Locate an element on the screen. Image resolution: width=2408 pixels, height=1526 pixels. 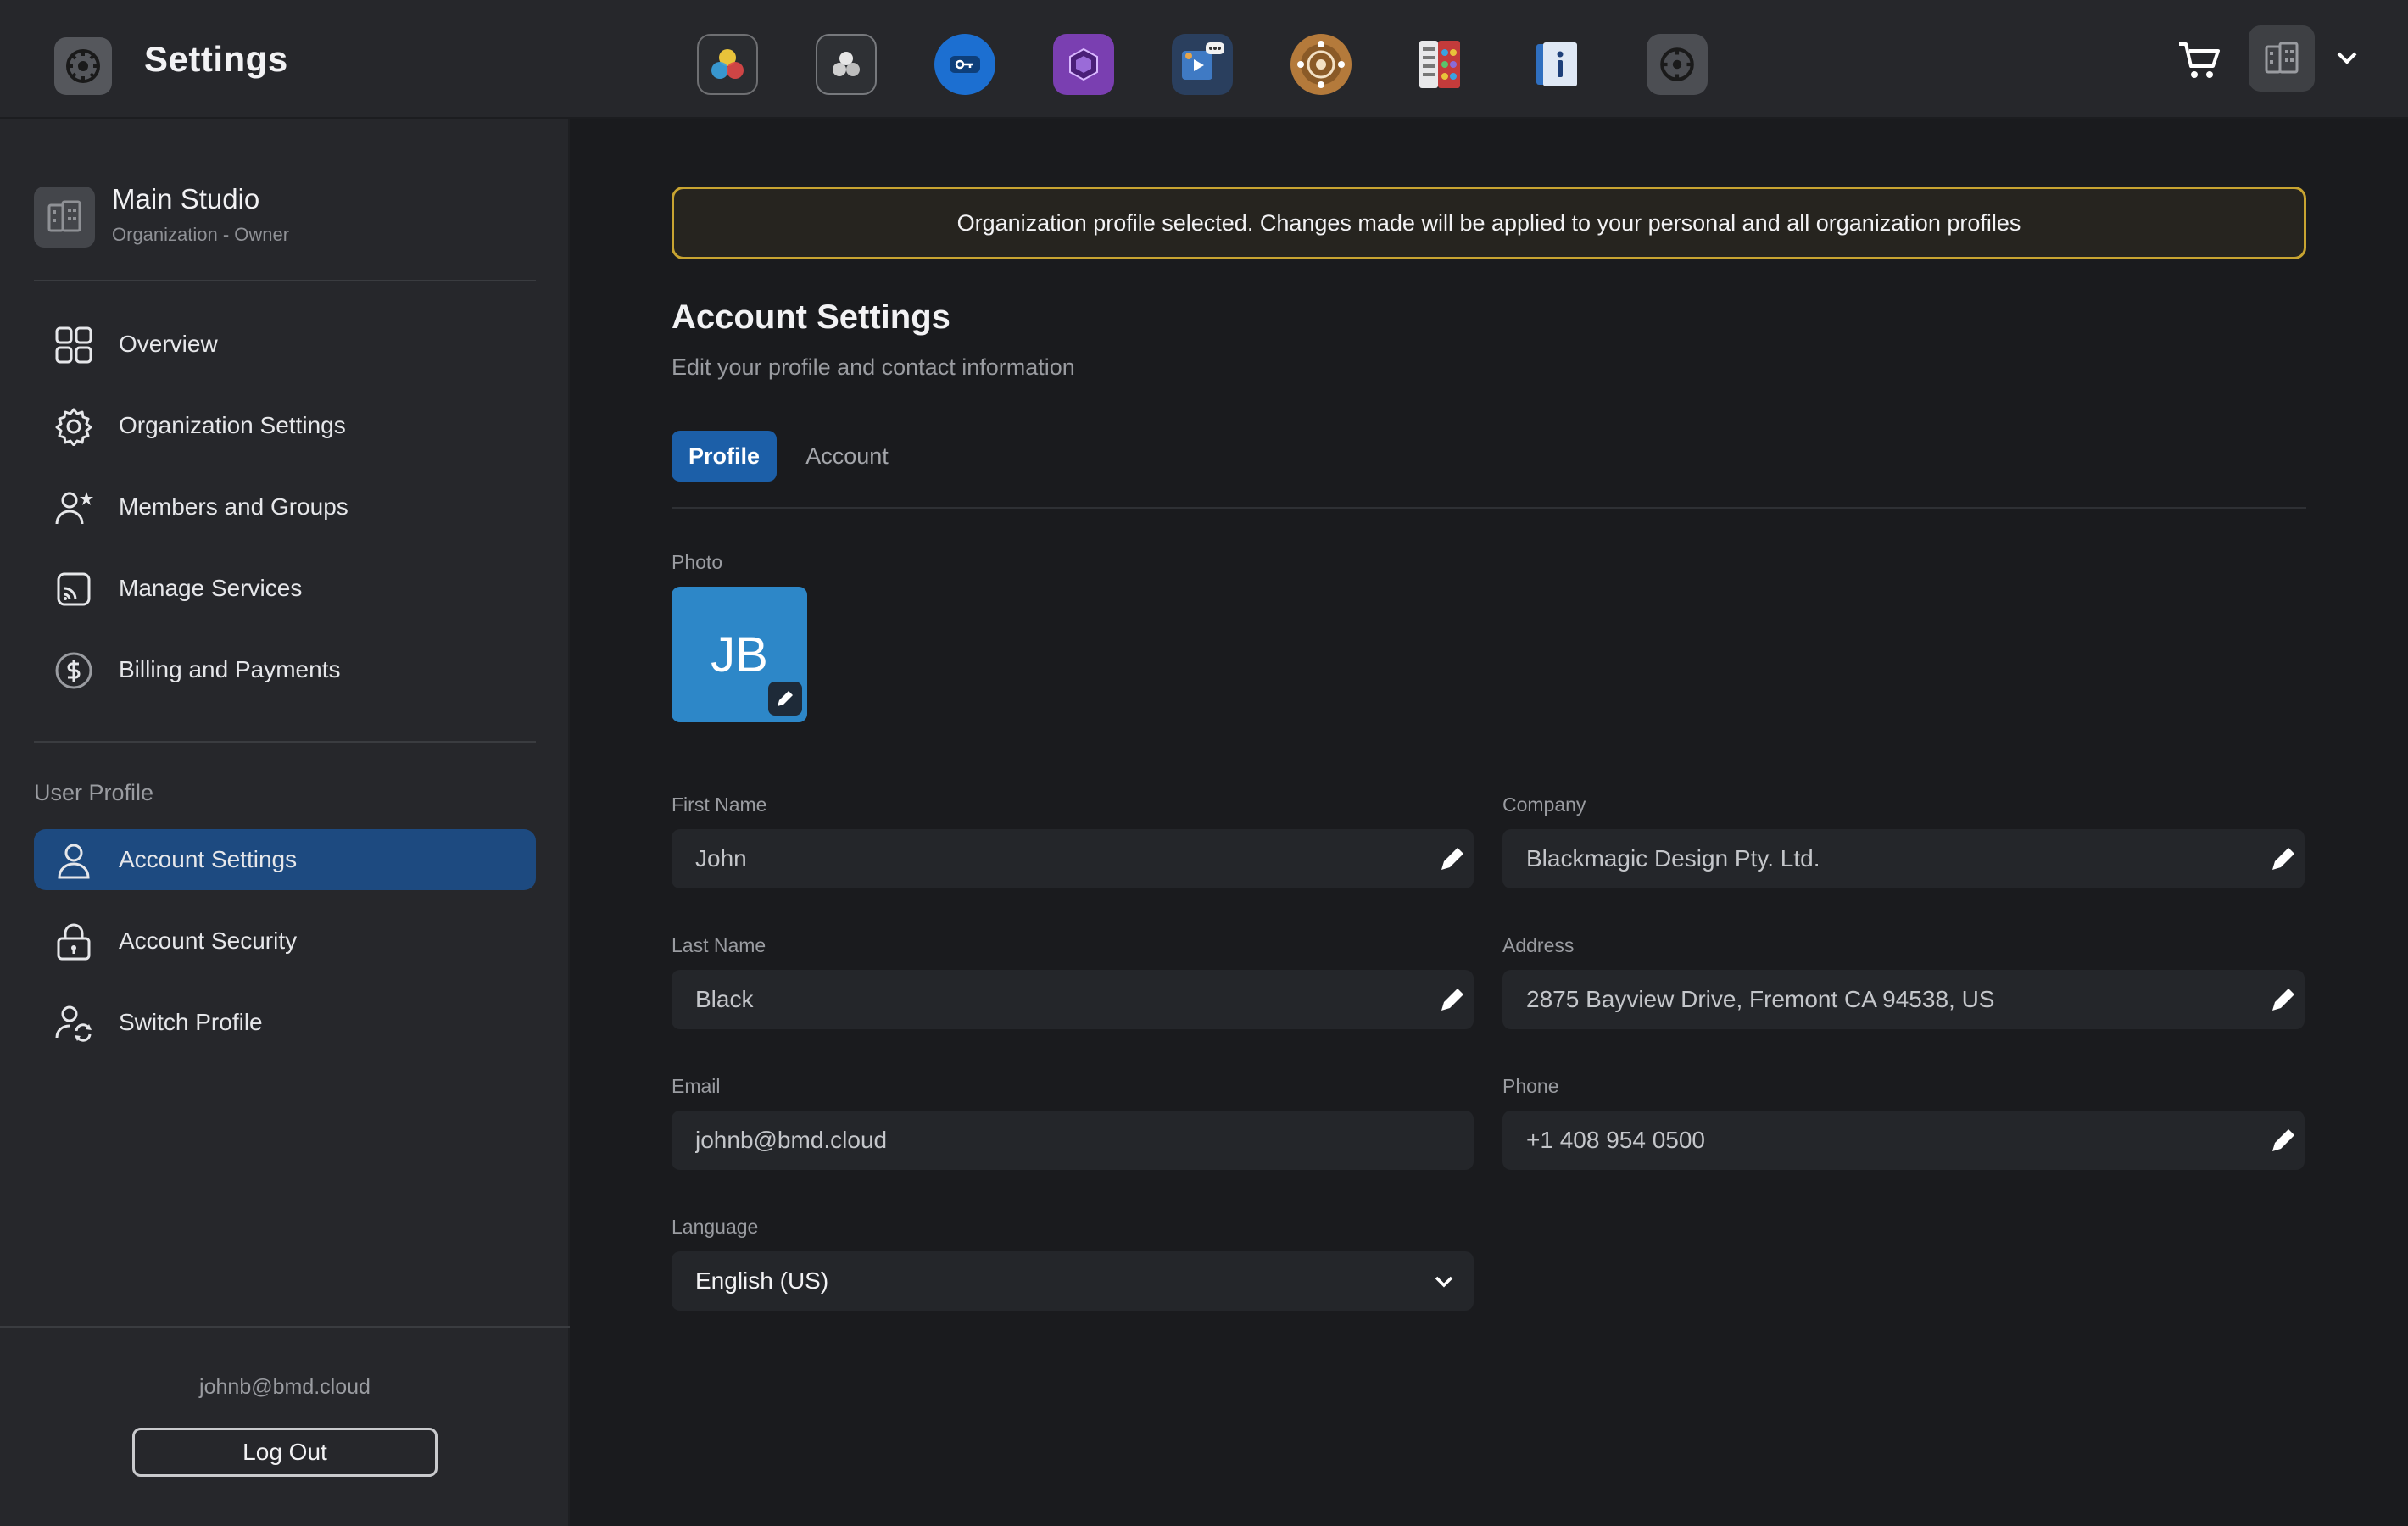
address-field is located at coordinates (1904, 999).